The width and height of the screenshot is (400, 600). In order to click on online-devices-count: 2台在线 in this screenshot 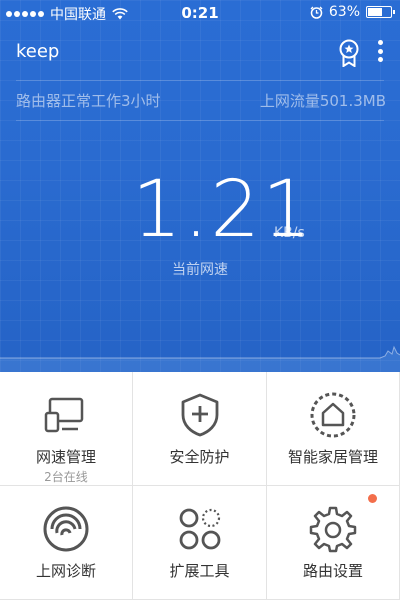, I will do `click(66, 477)`.